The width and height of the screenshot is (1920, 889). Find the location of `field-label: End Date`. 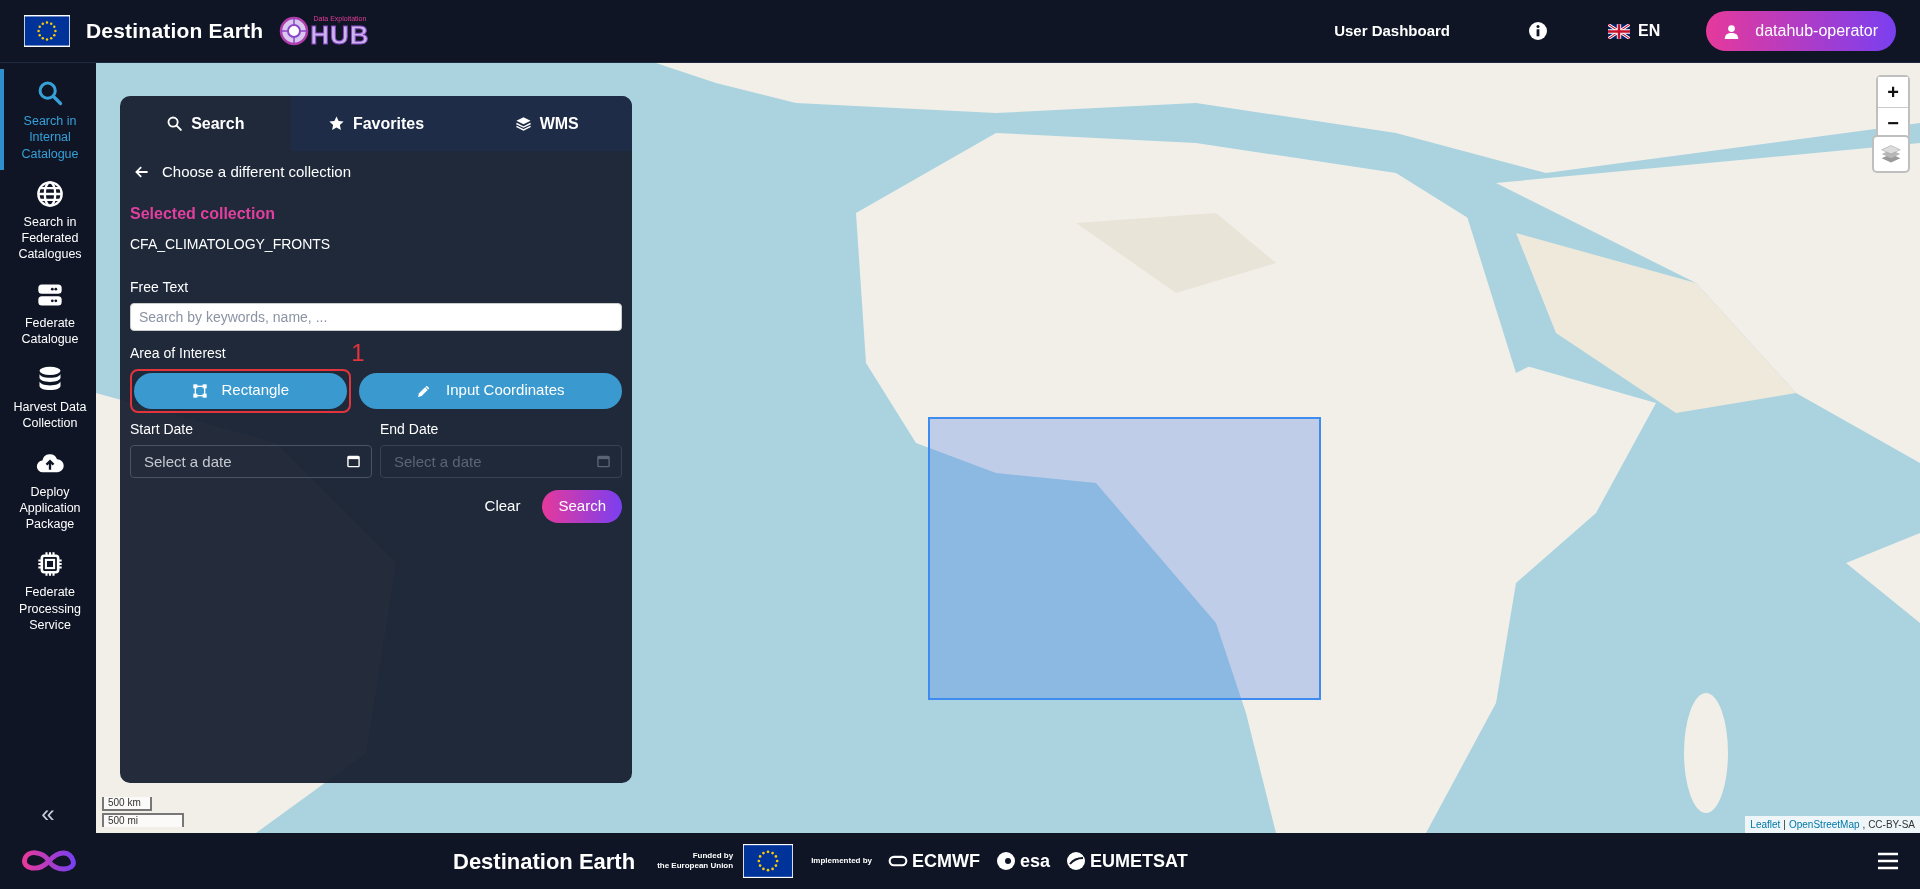

field-label: End Date is located at coordinates (409, 429).